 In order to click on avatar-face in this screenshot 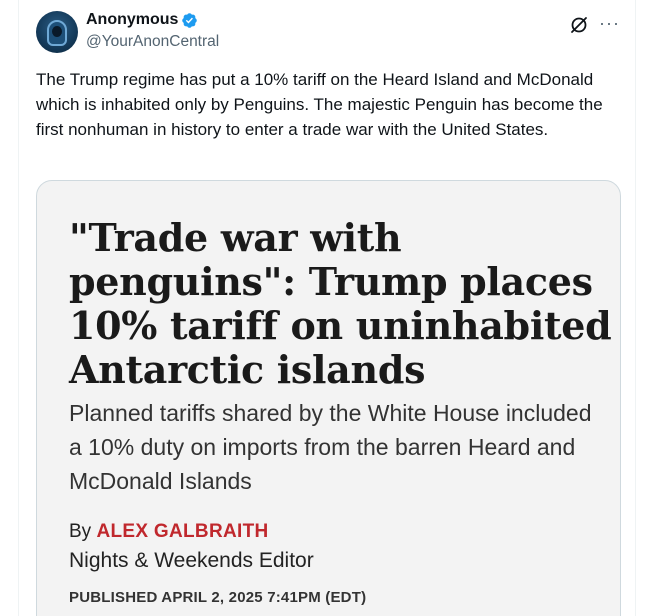, I will do `click(57, 31)`.